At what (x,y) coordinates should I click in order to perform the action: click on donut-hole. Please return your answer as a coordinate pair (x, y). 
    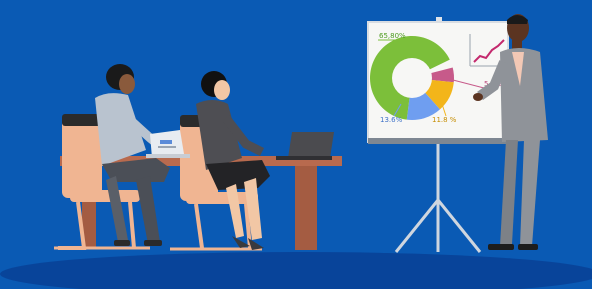
    Looking at the image, I should click on (412, 78).